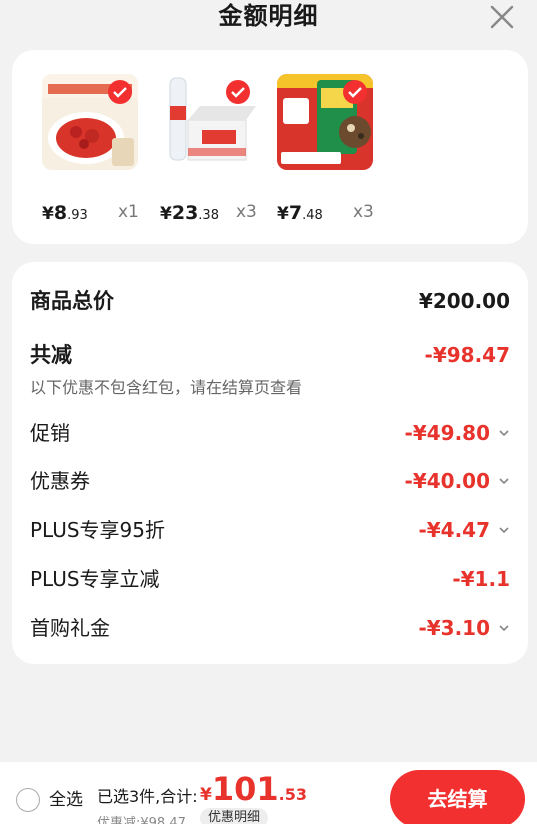  I want to click on discount-note: 以下优惠不包含红包，请在结算页查看, so click(166, 387).